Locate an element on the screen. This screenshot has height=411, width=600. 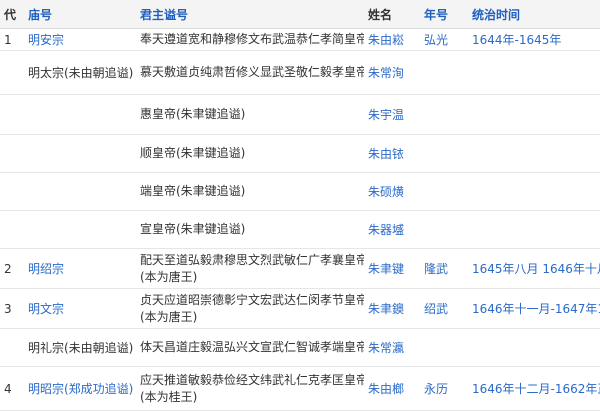
header-shihao: 君主谥号 is located at coordinates (250, 14).